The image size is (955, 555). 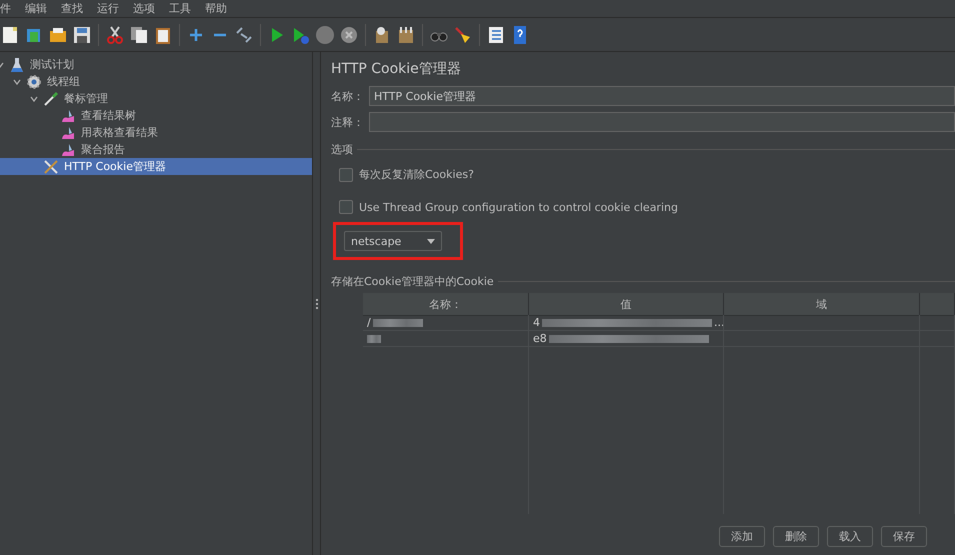 I want to click on tree-item: 线程组, so click(x=156, y=81).